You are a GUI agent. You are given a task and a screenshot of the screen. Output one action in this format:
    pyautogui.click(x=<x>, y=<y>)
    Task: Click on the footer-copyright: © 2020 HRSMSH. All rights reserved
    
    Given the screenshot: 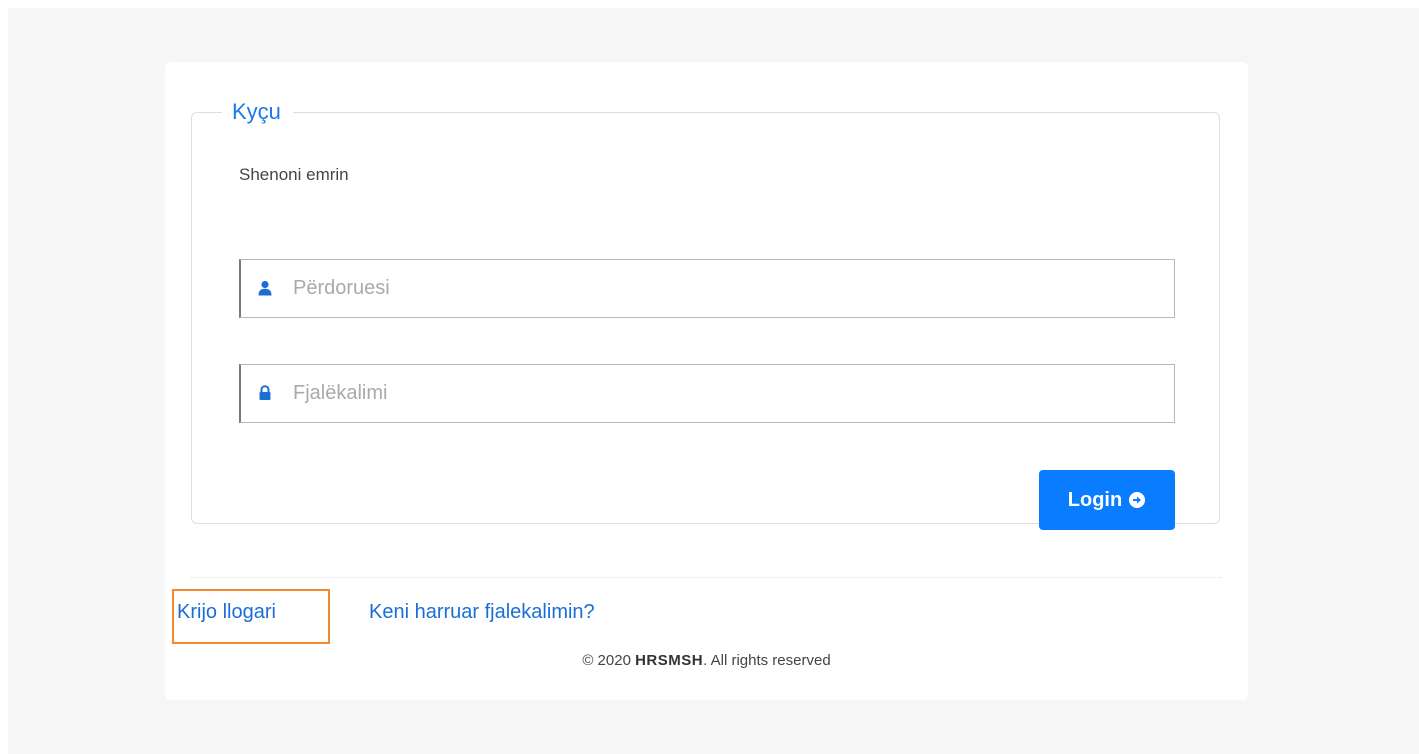 What is the action you would take?
    pyautogui.click(x=706, y=661)
    